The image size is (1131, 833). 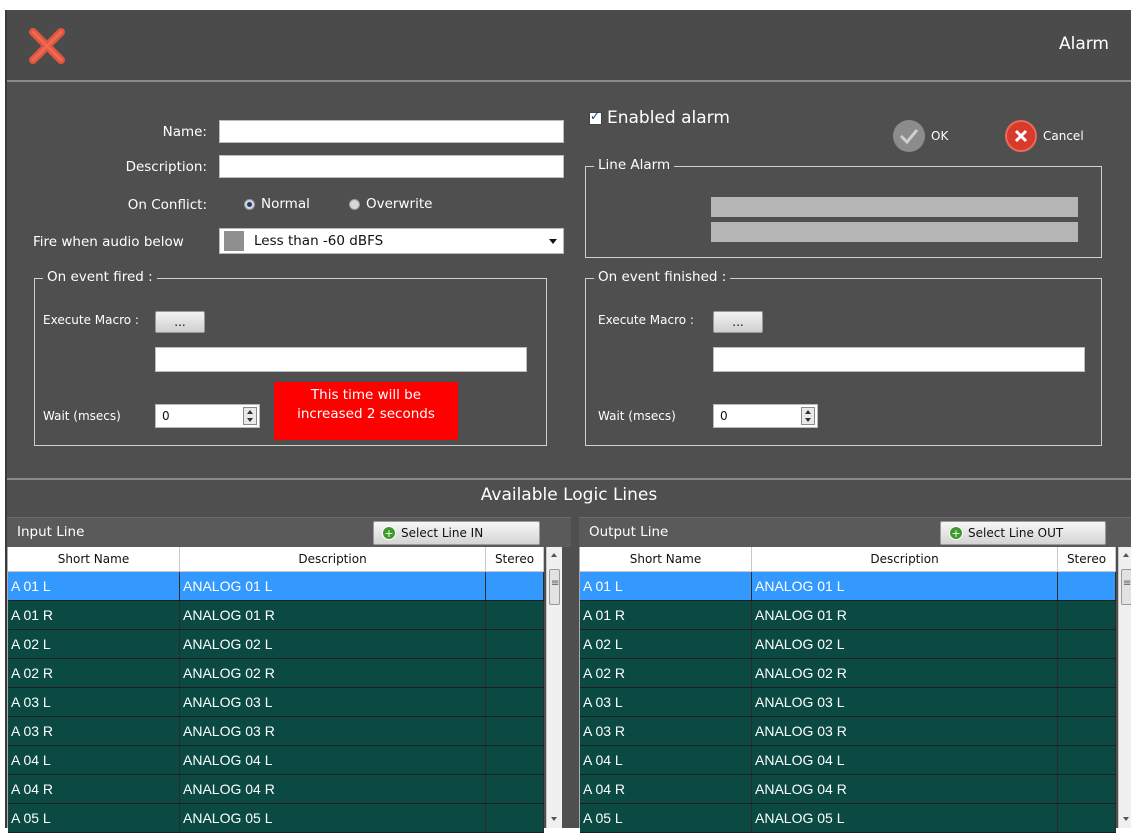 I want to click on finished-wait-stepper: 0, so click(x=765, y=416).